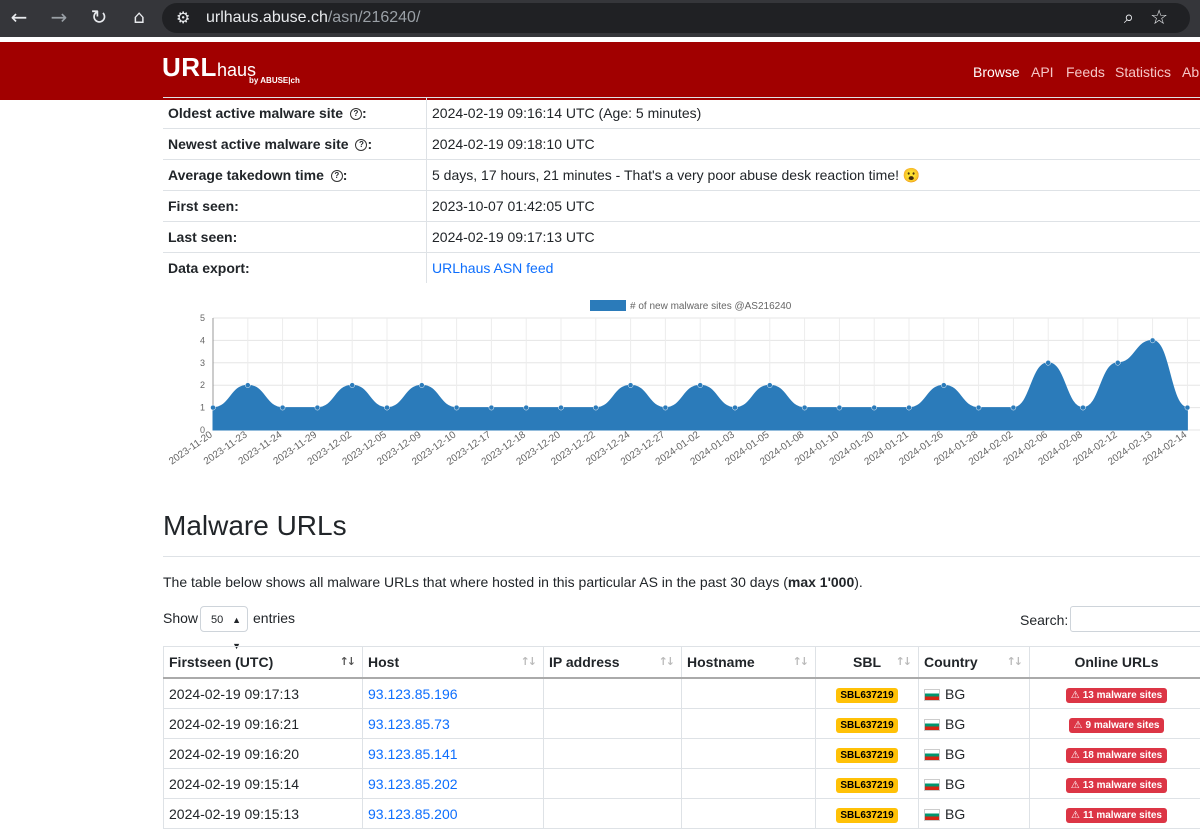  Describe the element at coordinates (413, 754) in the screenshot. I see `host-link: 93.123.85.141` at that location.